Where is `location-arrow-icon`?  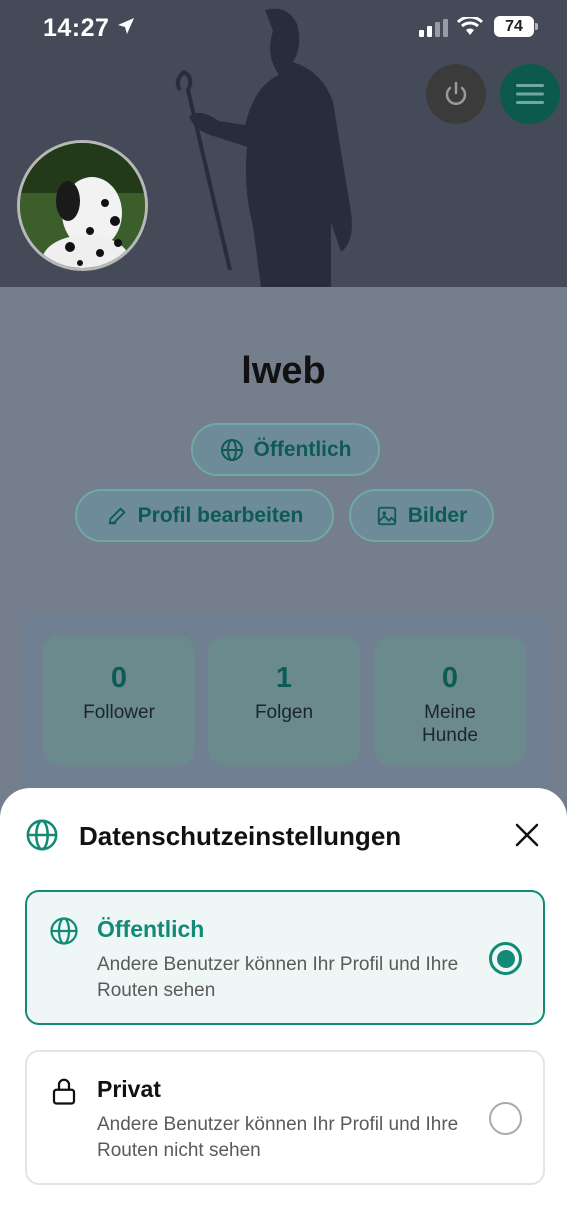 location-arrow-icon is located at coordinates (126, 26).